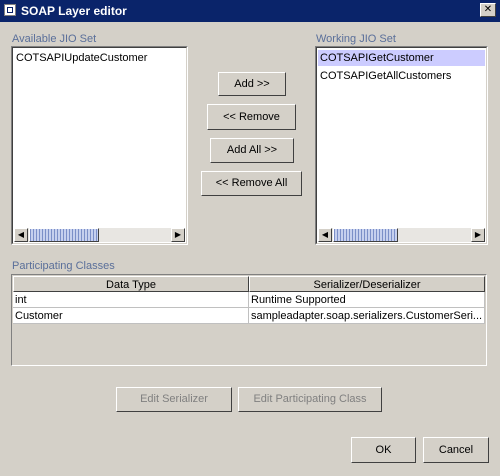  I want to click on column-header-serializer: Serializer/Deserializer, so click(367, 284).